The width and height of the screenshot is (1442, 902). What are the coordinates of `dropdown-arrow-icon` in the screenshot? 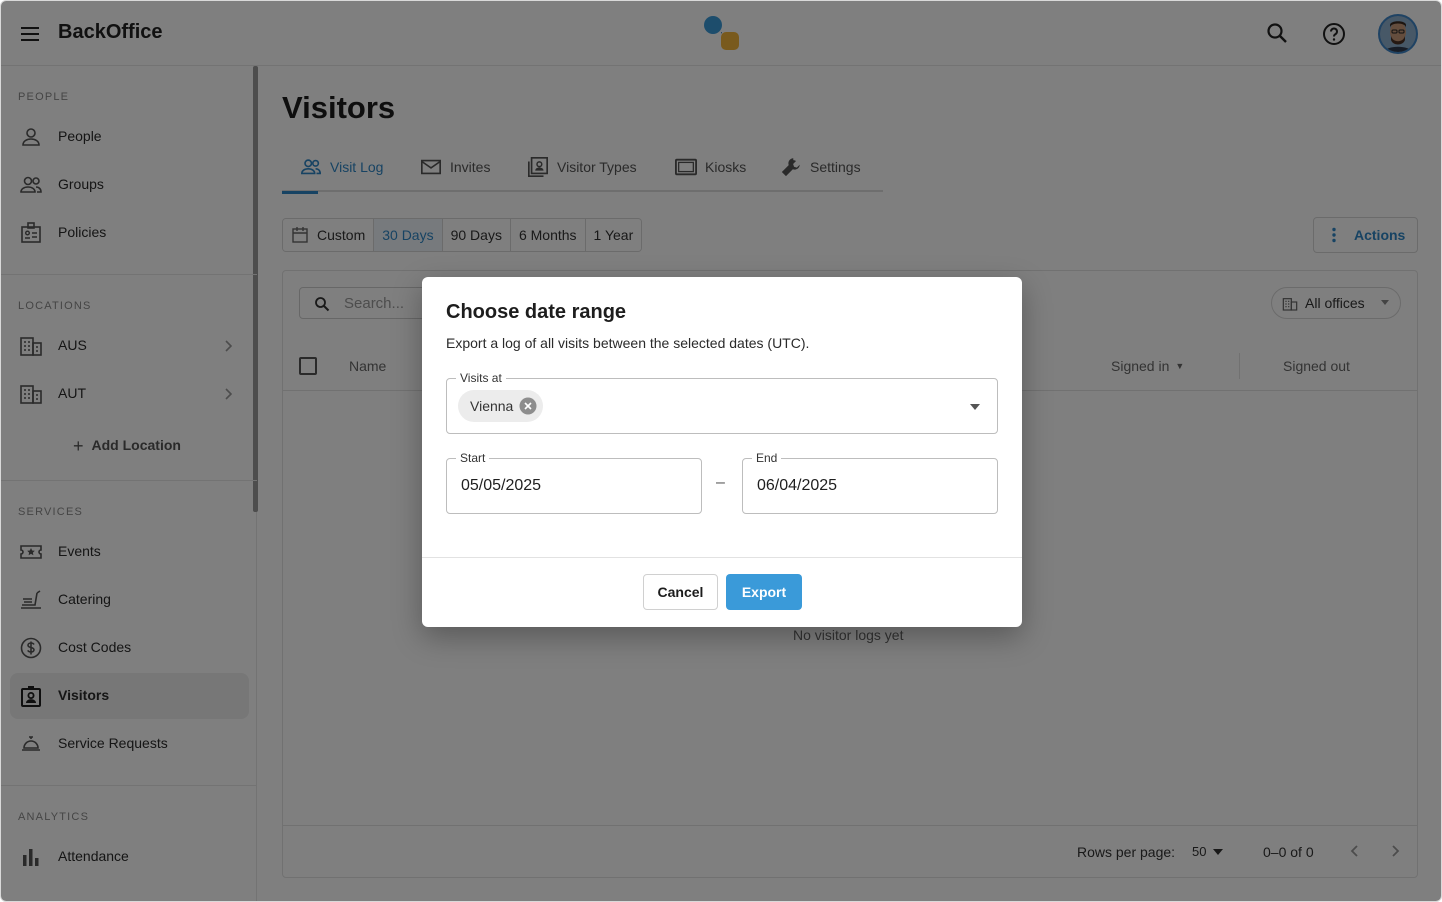 It's located at (975, 407).